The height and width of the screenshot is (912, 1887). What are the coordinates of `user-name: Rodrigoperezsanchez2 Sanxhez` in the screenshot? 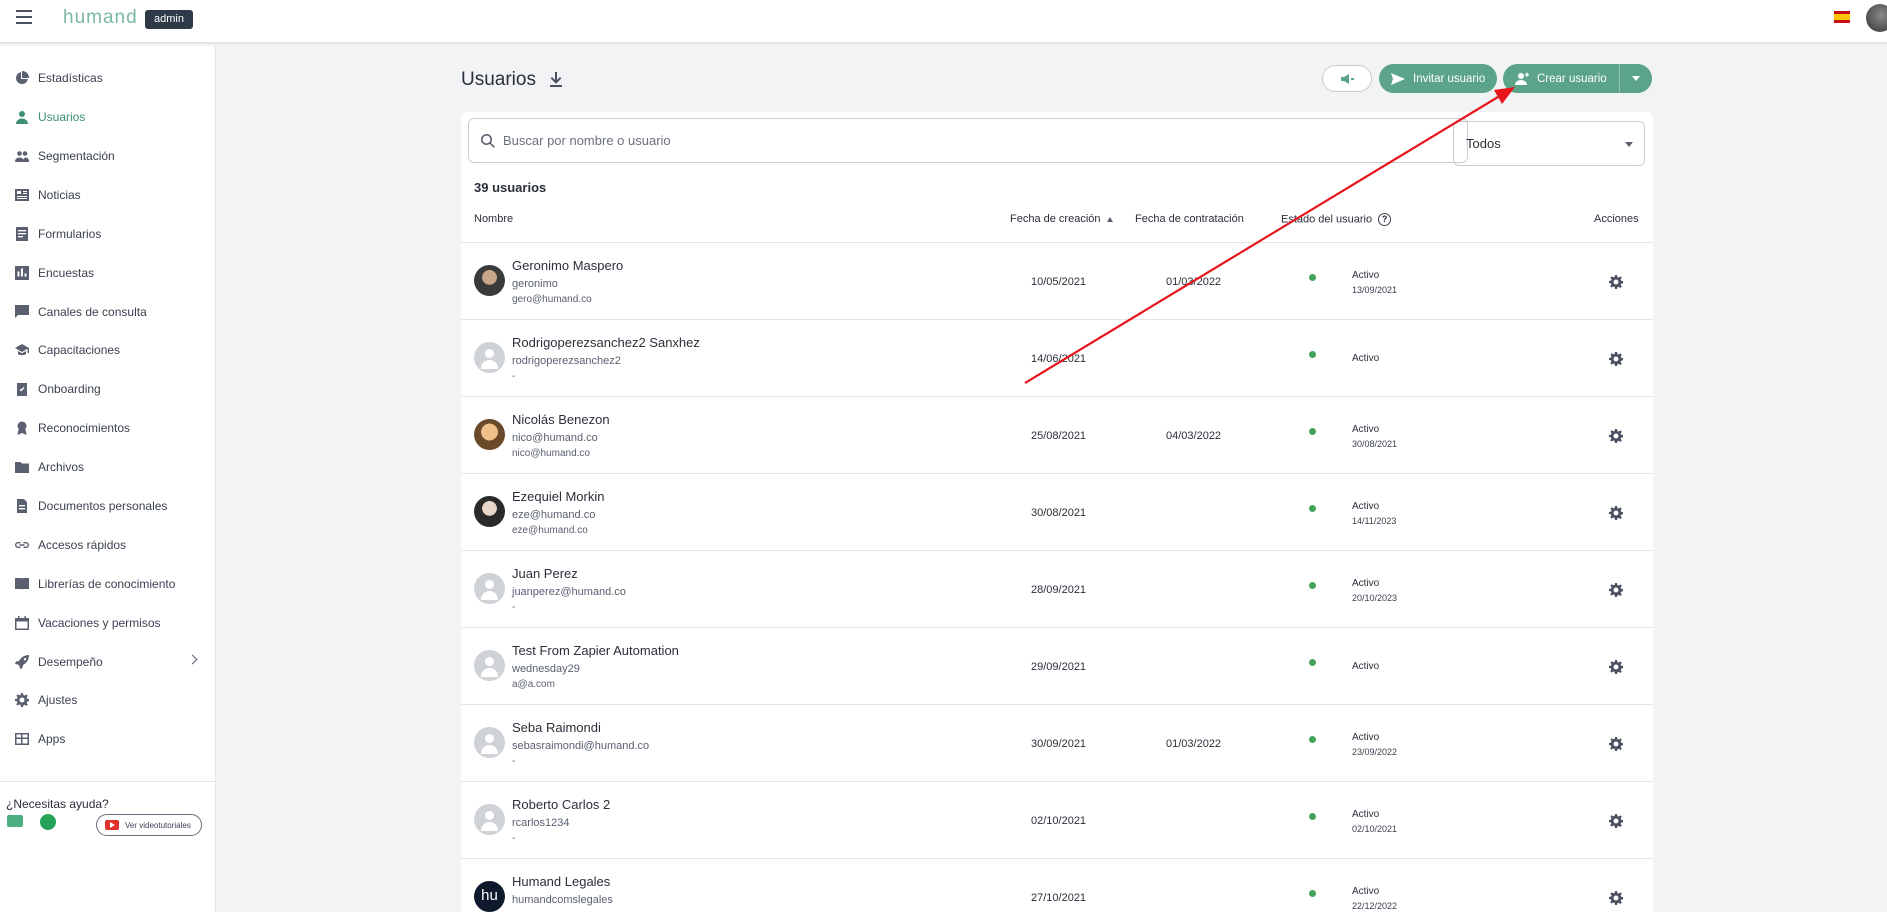 It's located at (606, 342).